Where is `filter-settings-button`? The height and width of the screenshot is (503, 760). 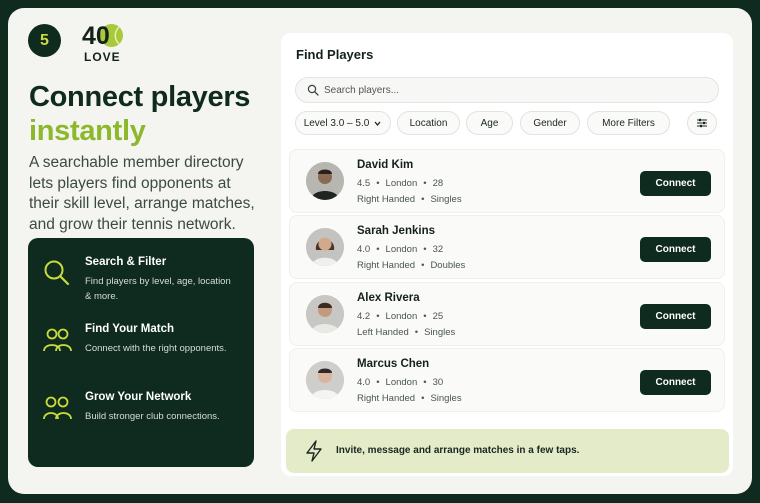 filter-settings-button is located at coordinates (702, 123).